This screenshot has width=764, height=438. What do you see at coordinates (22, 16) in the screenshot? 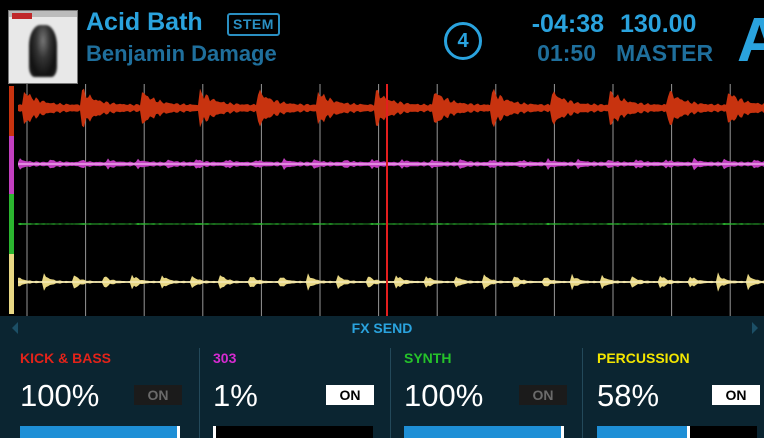
I see `cover-label` at bounding box center [22, 16].